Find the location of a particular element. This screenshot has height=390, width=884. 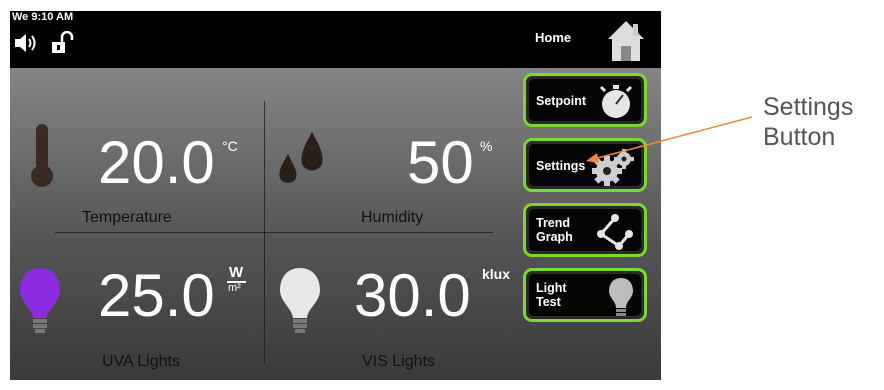

annotation-text: Settings Button is located at coordinates (808, 122).